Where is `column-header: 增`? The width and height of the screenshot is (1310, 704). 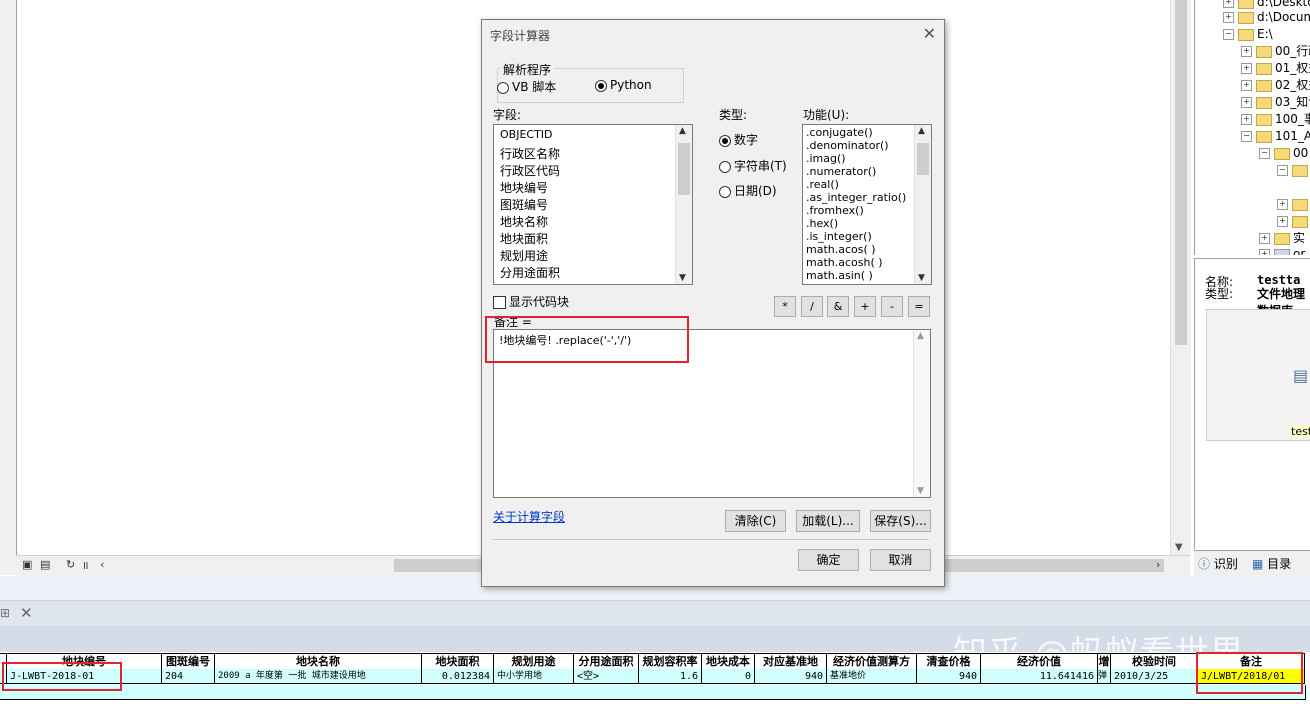
column-header: 增 is located at coordinates (1104, 661).